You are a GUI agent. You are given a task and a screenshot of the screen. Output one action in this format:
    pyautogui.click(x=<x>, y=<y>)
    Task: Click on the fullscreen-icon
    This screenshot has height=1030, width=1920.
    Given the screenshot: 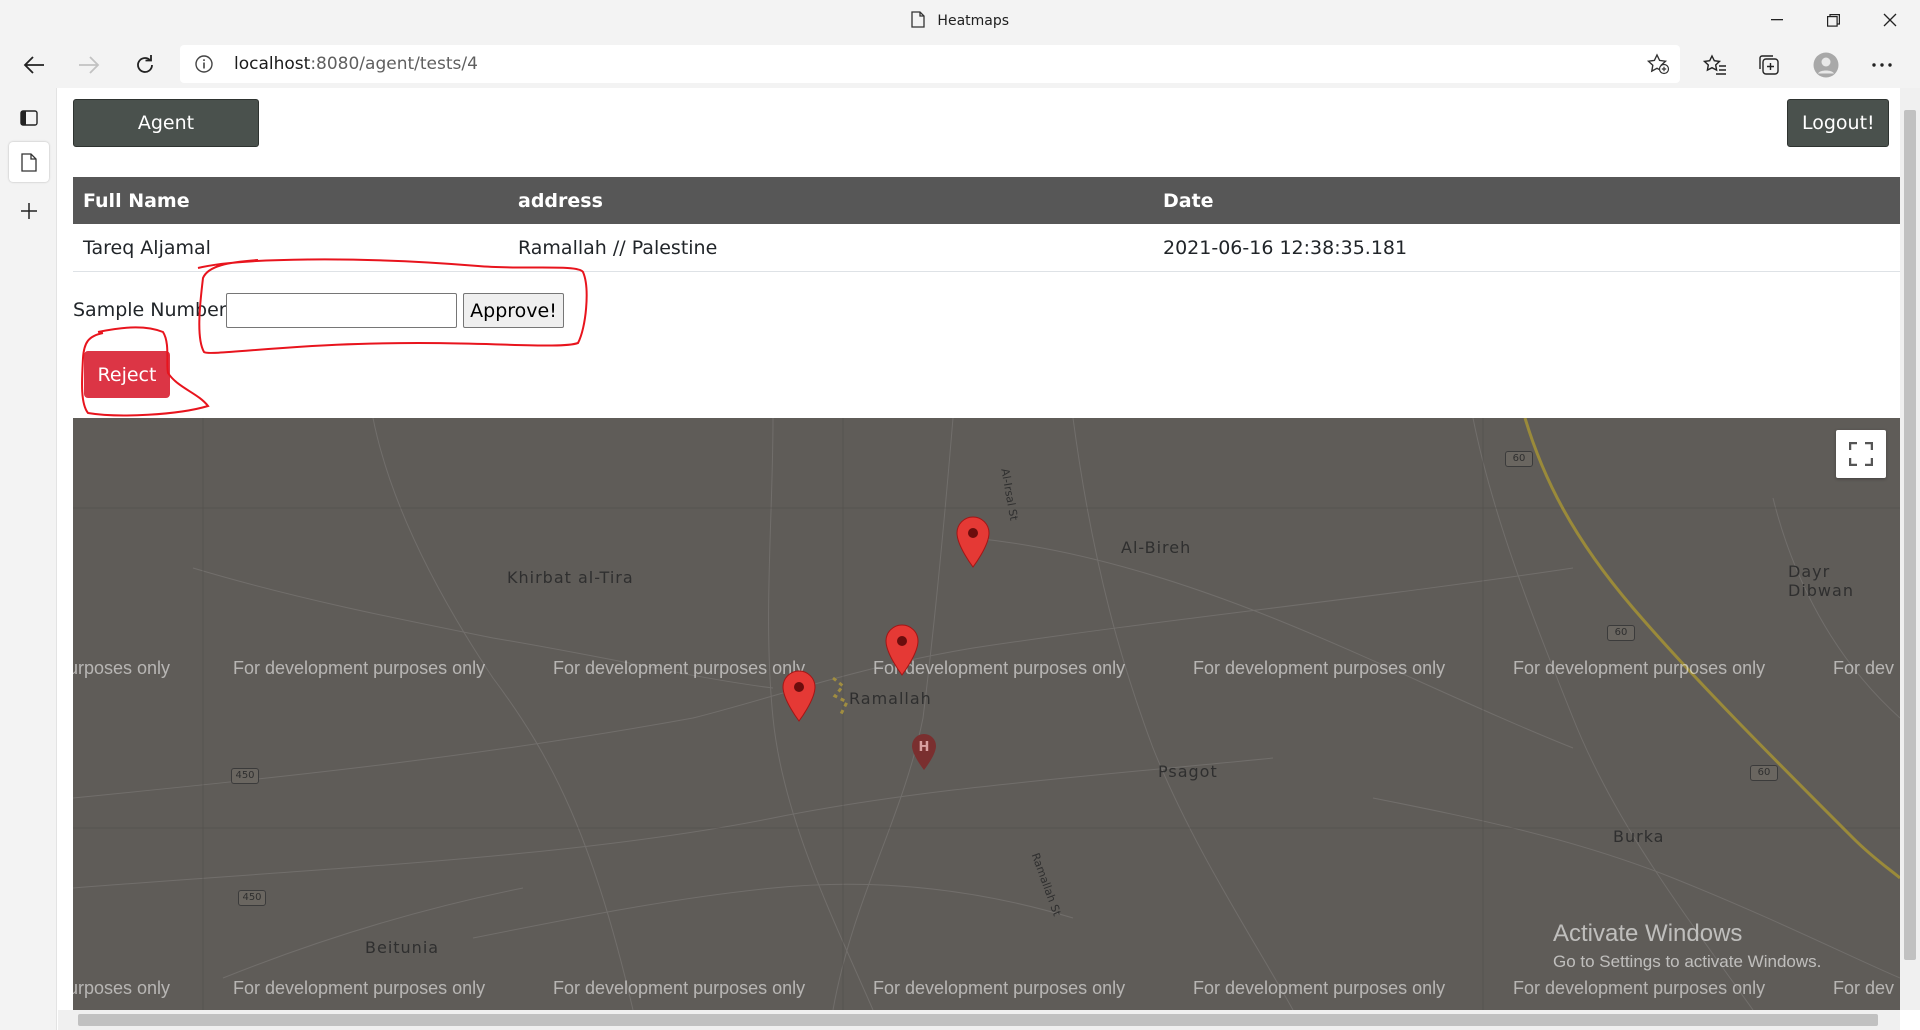 What is the action you would take?
    pyautogui.click(x=1861, y=454)
    